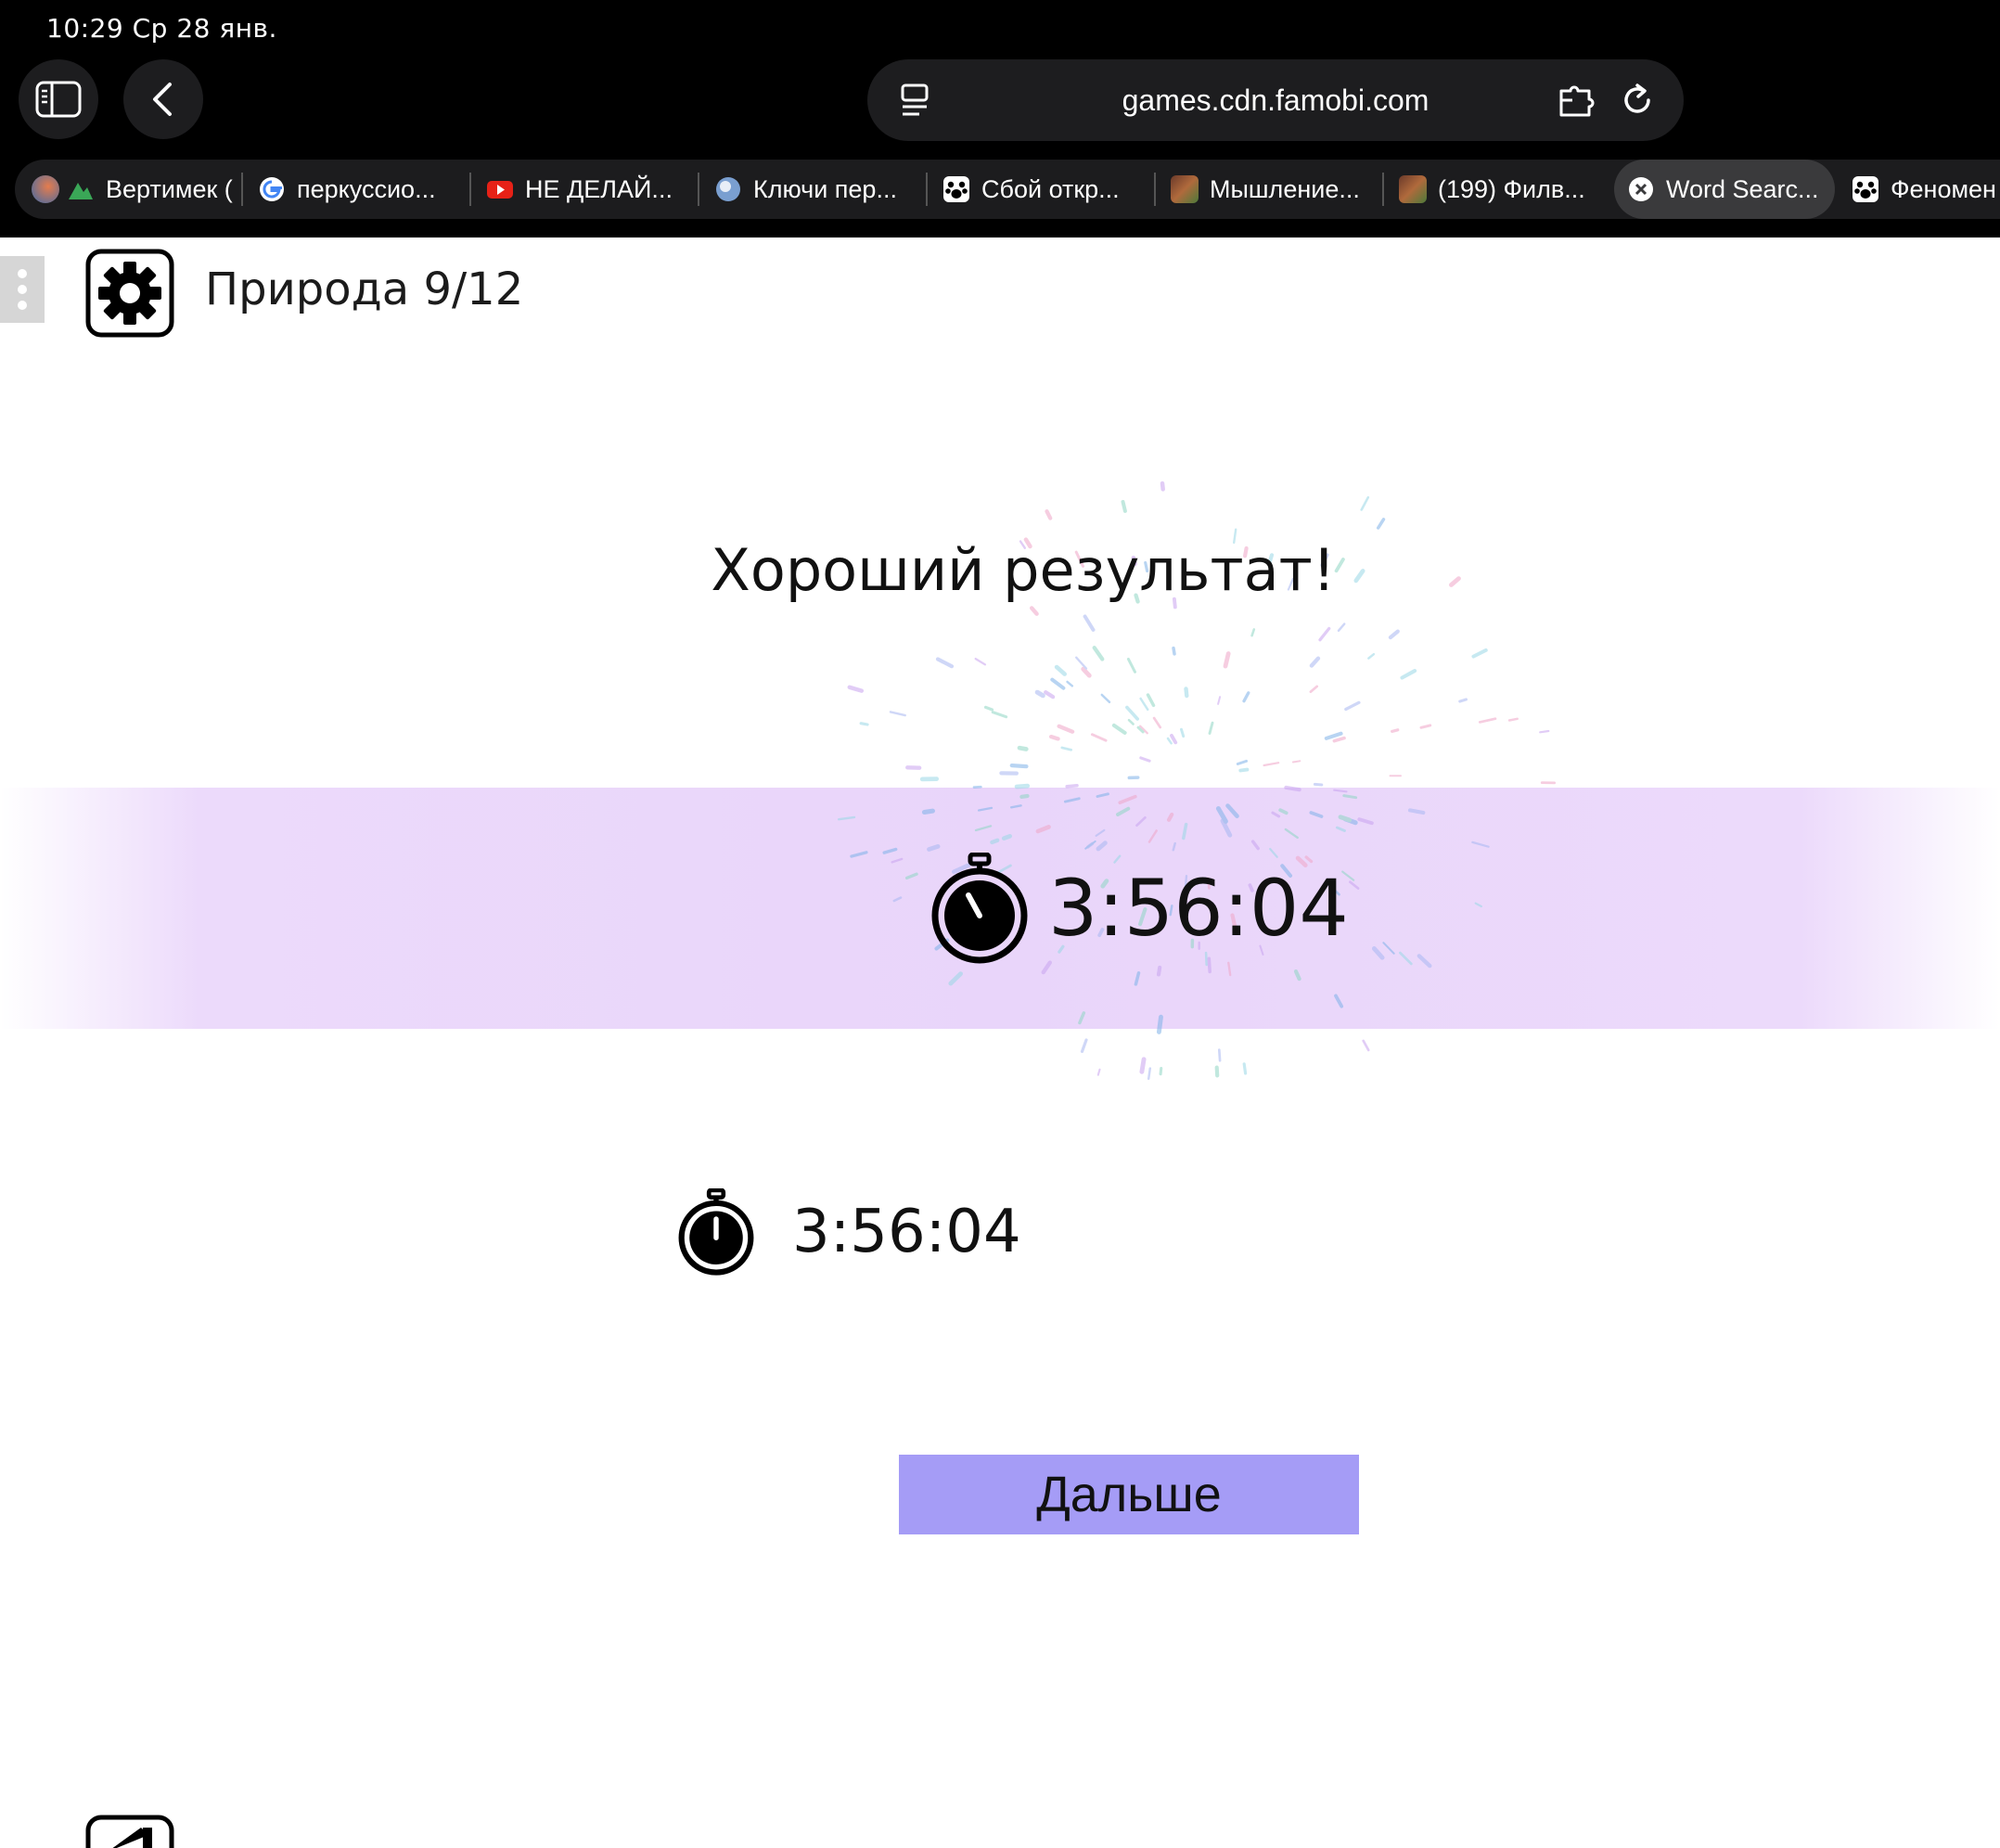 Image resolution: width=2000 pixels, height=1848 pixels. I want to click on tab-8: Феномен, so click(1926, 189).